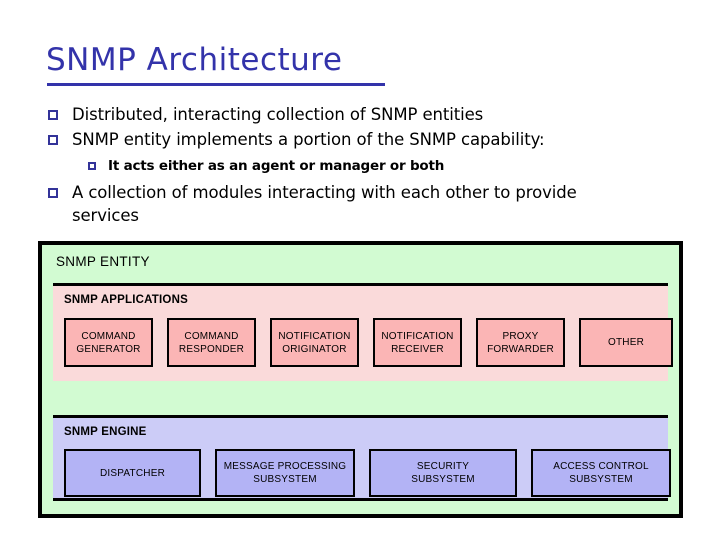  I want to click on app-box-line2: ORIGINATOR, so click(314, 349).